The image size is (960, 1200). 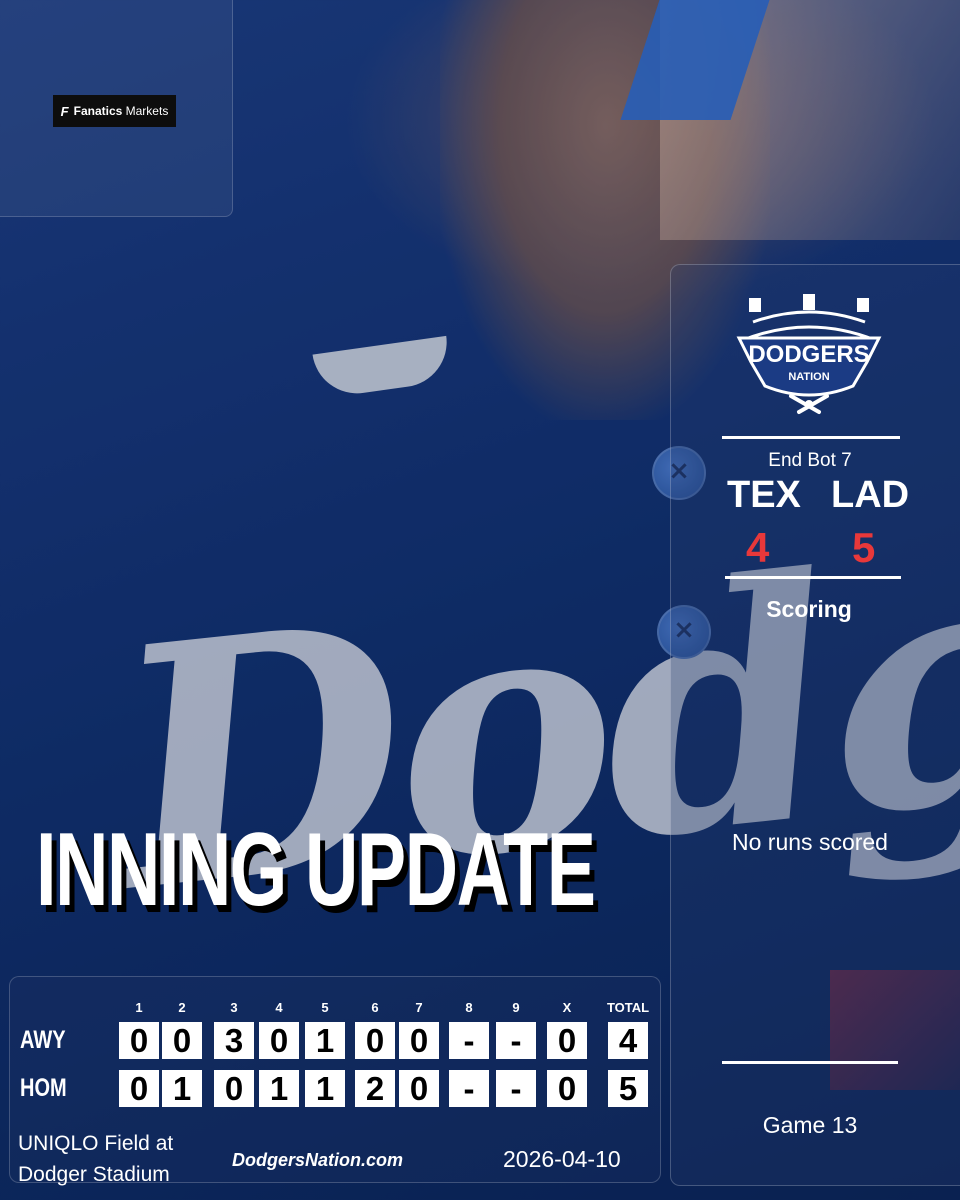 What do you see at coordinates (43, 1088) in the screenshot?
I see `linescore-row-label: HOM` at bounding box center [43, 1088].